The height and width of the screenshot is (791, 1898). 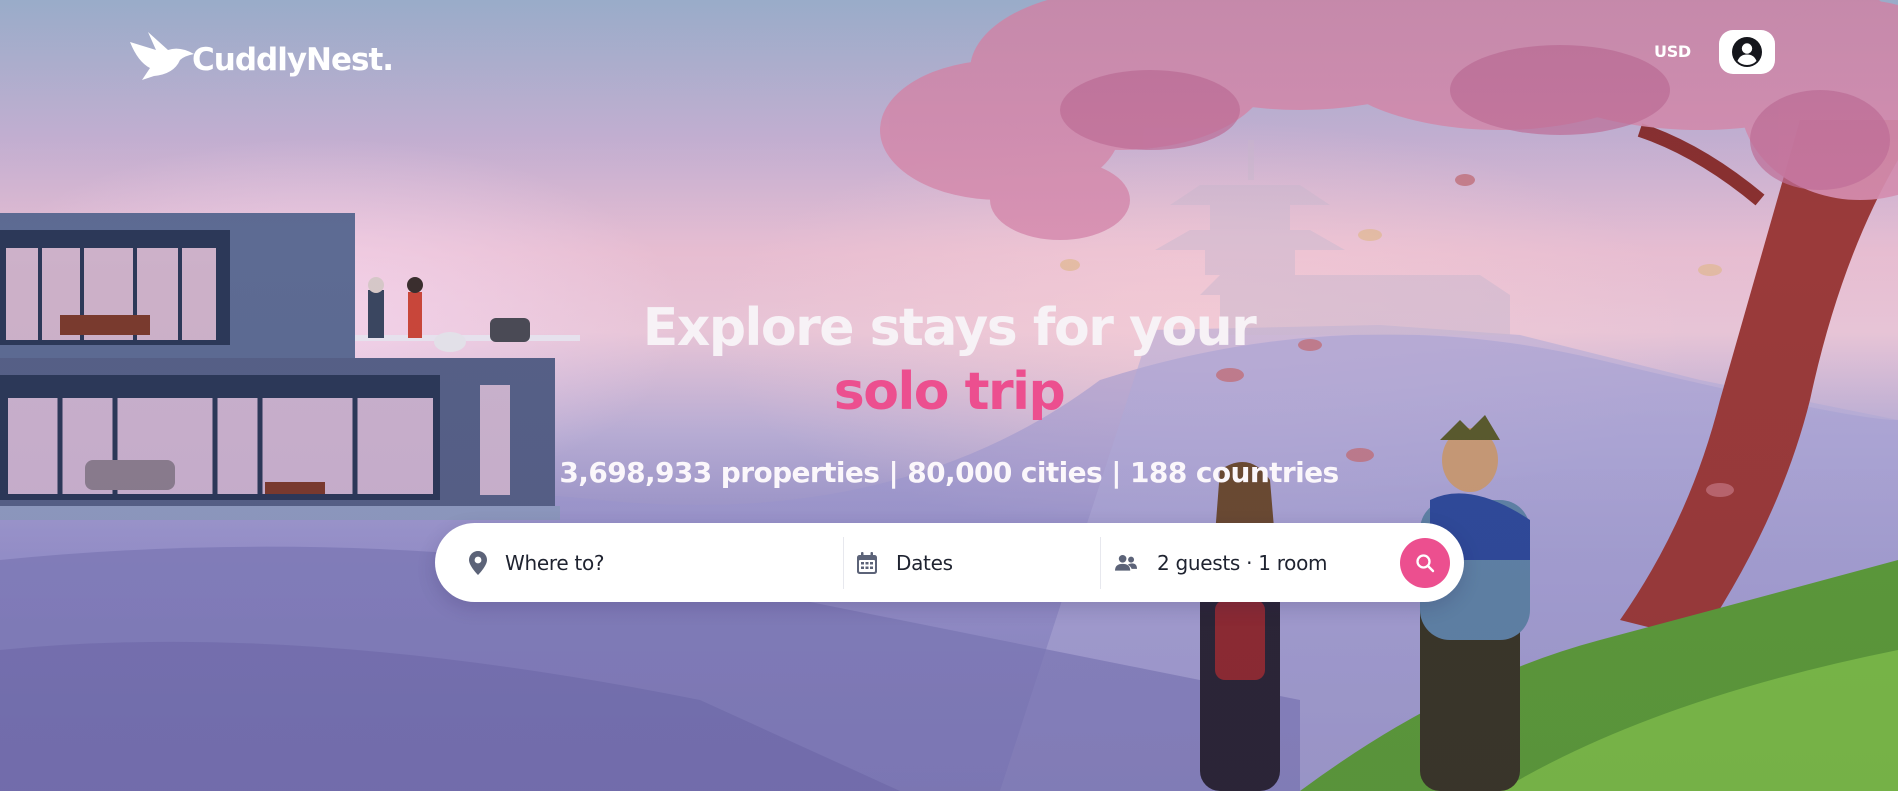 I want to click on guests-field: 2 guests · 1 room, so click(x=1251, y=562).